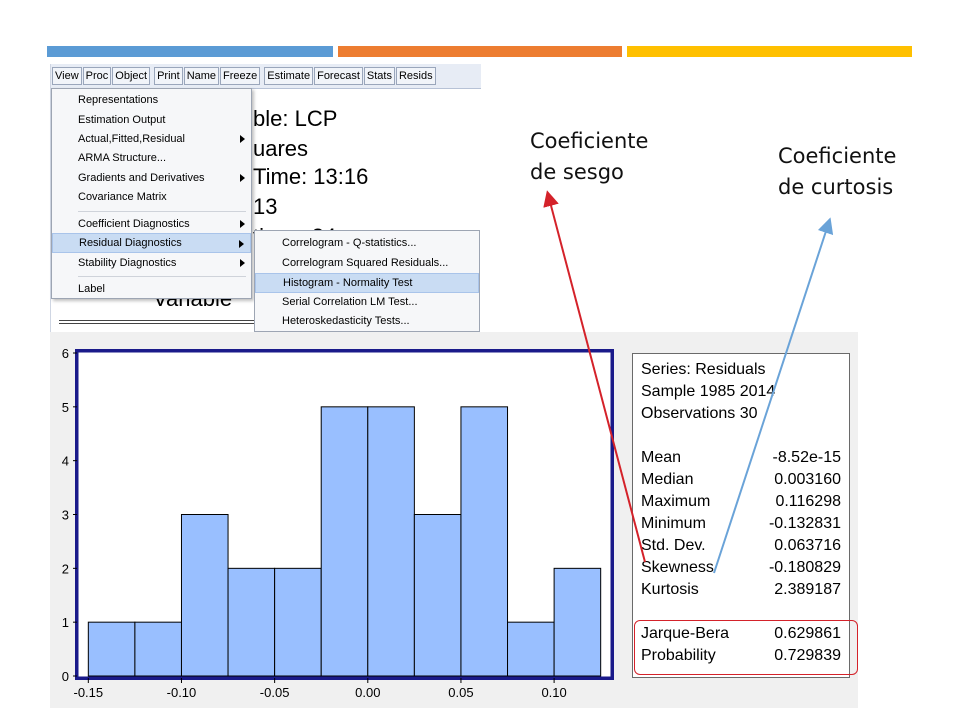  What do you see at coordinates (676, 501) in the screenshot?
I see `stat-label: Maximum` at bounding box center [676, 501].